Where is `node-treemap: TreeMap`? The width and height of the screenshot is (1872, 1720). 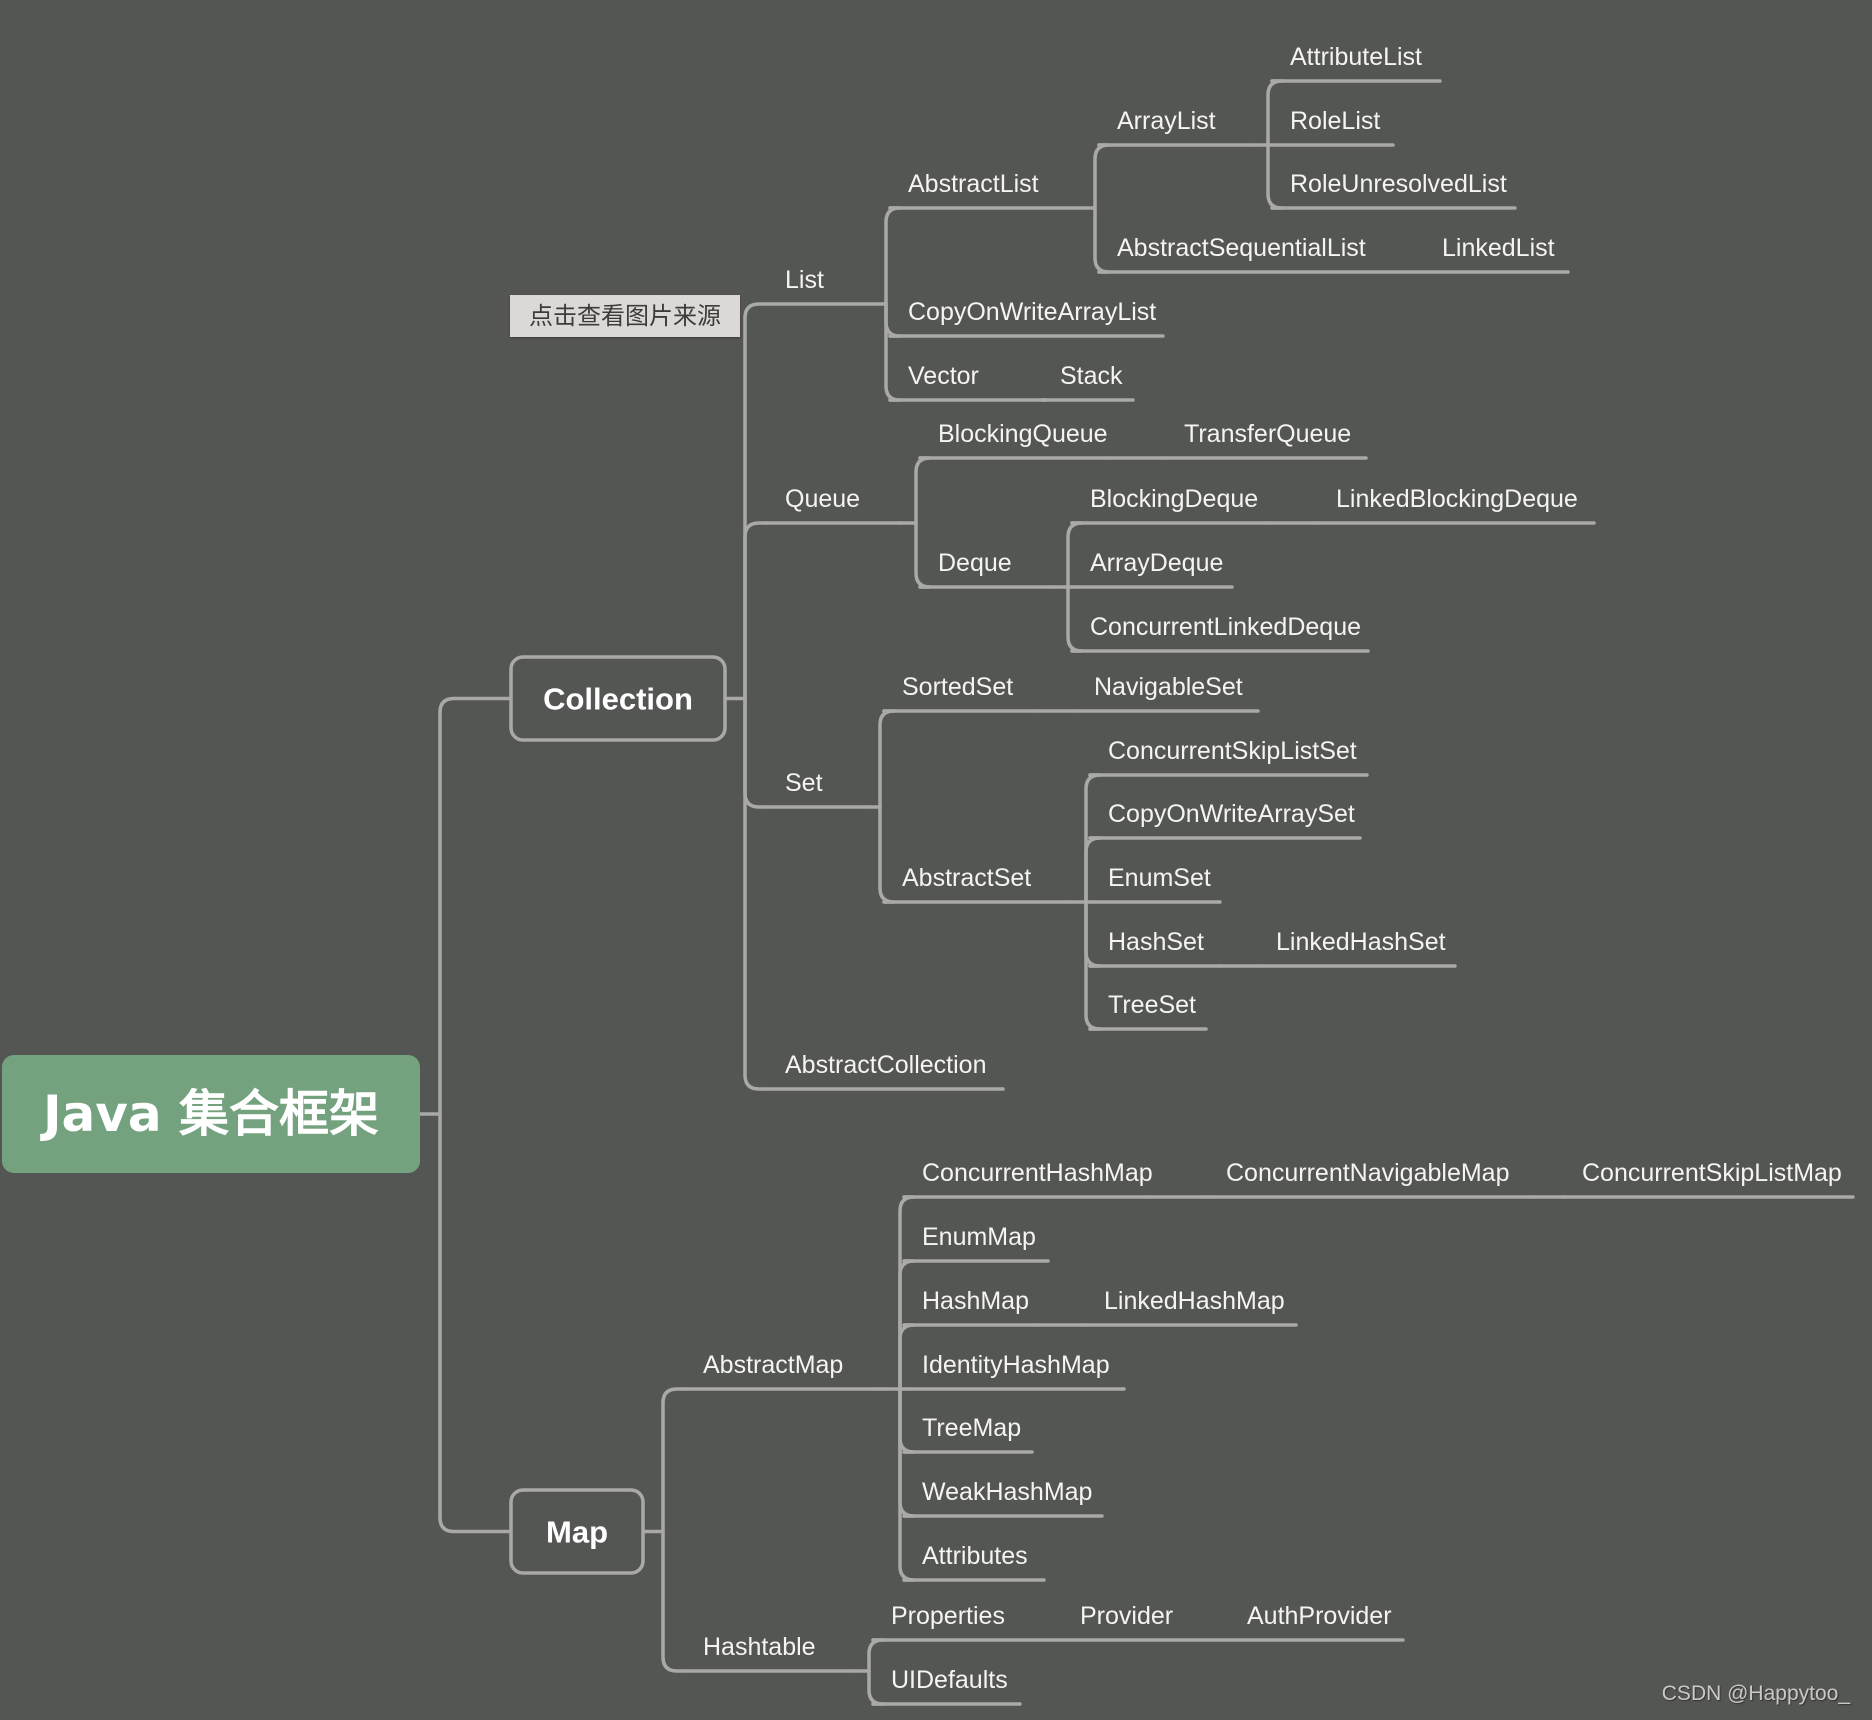 node-treemap: TreeMap is located at coordinates (968, 1434).